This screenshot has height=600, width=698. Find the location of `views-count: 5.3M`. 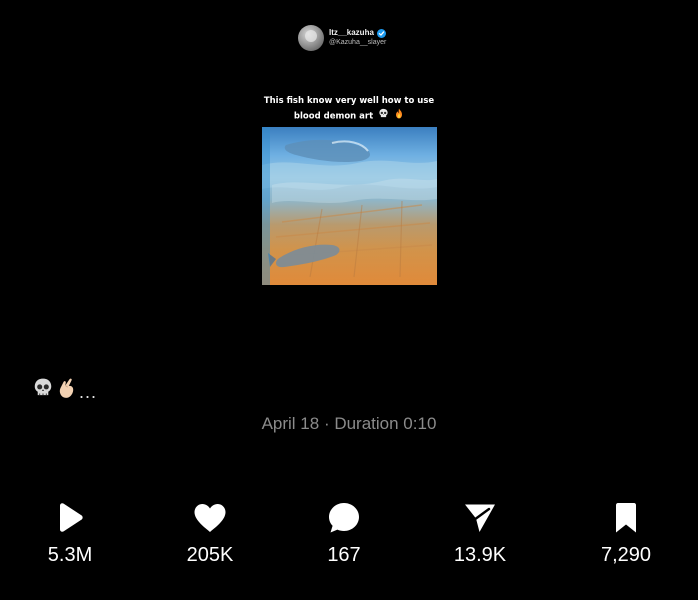

views-count: 5.3M is located at coordinates (70, 555).